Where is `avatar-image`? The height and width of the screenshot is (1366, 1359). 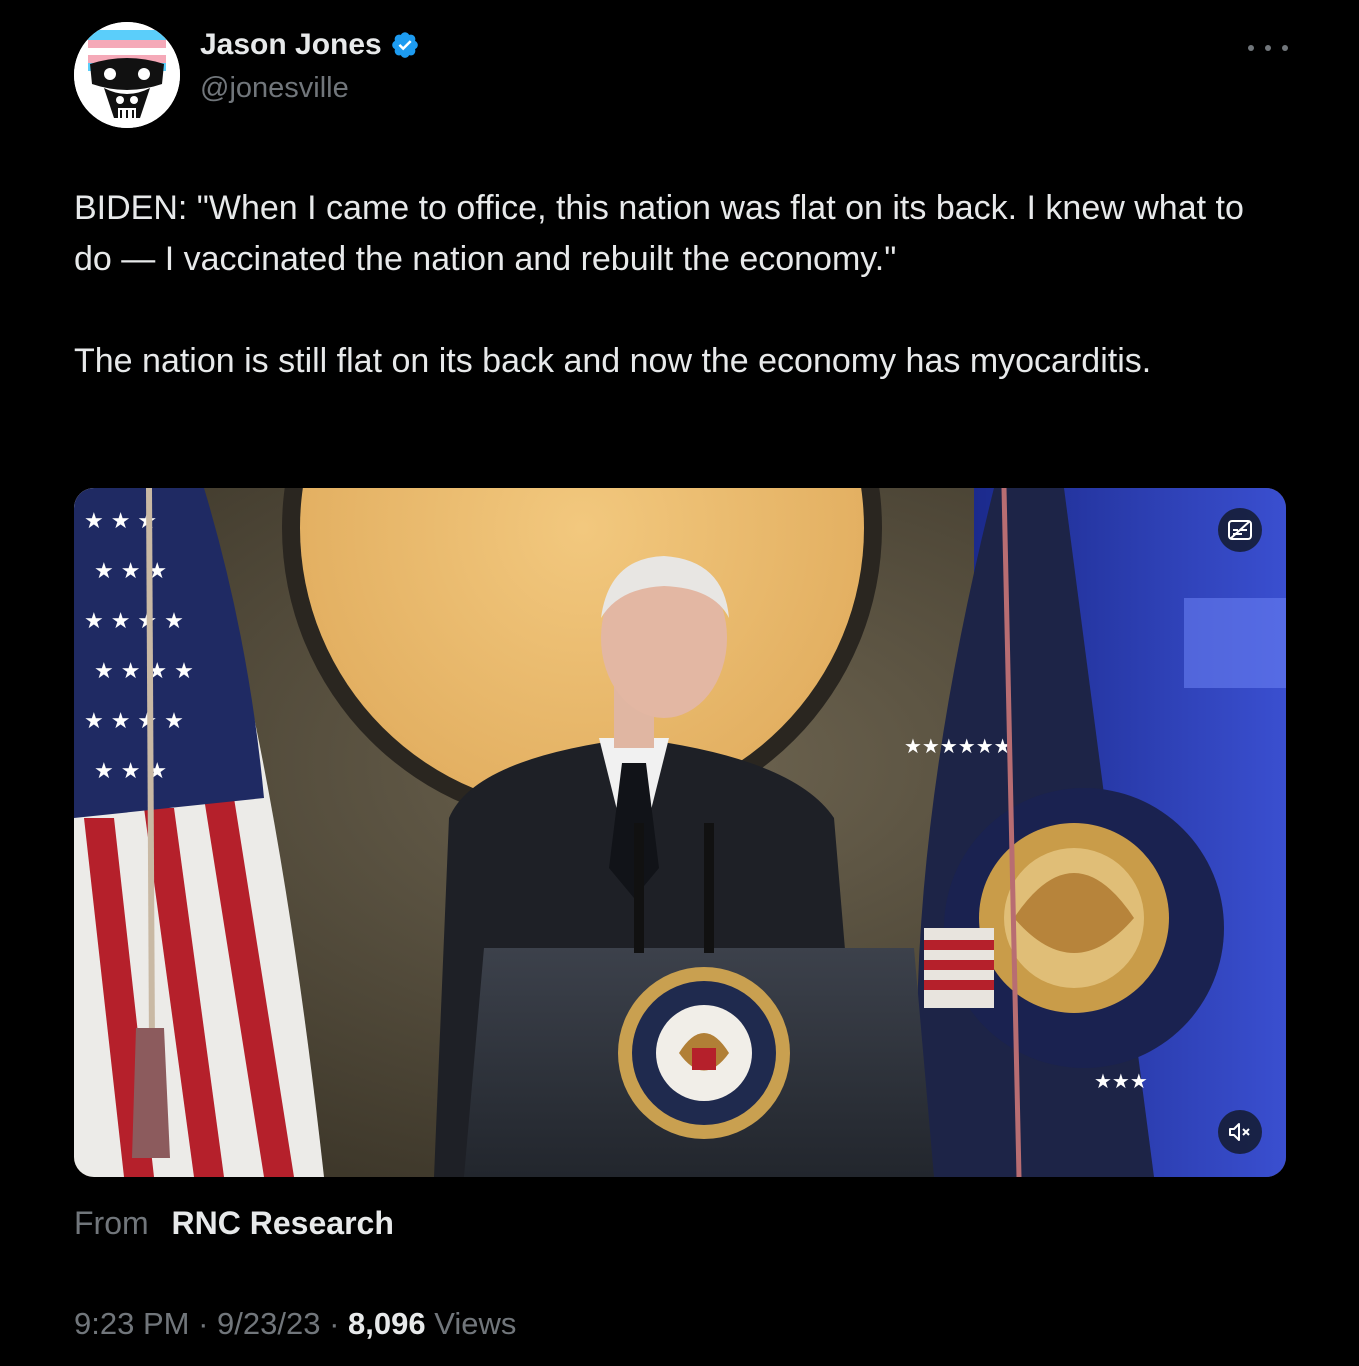
avatar-image is located at coordinates (127, 75).